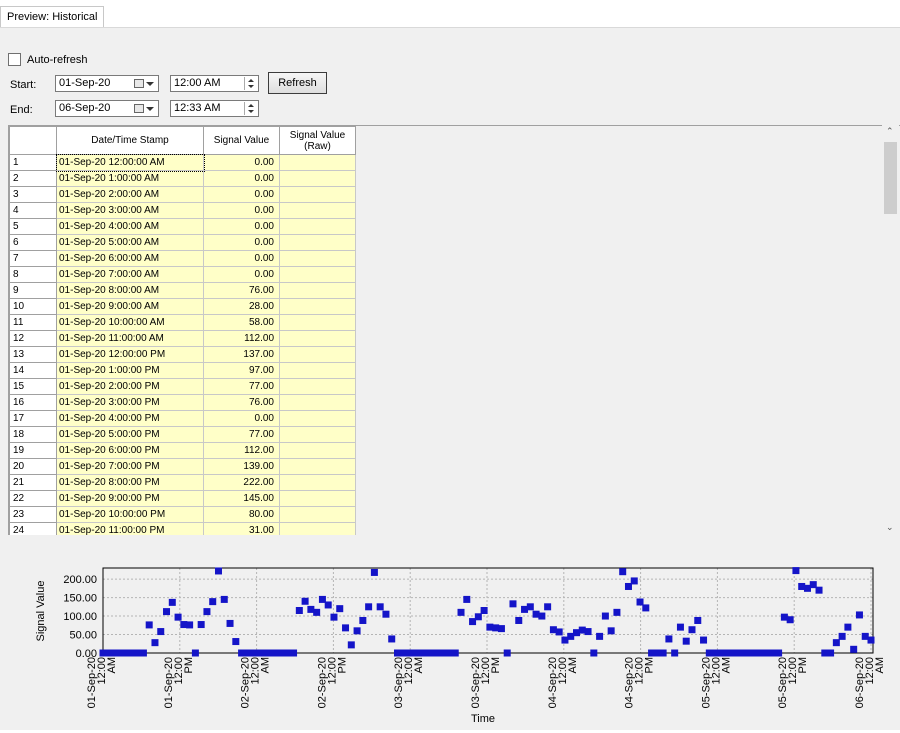  Describe the element at coordinates (130, 386) in the screenshot. I see `timestamp-cell: 01-Sep-20 2:00:00 PM` at that location.